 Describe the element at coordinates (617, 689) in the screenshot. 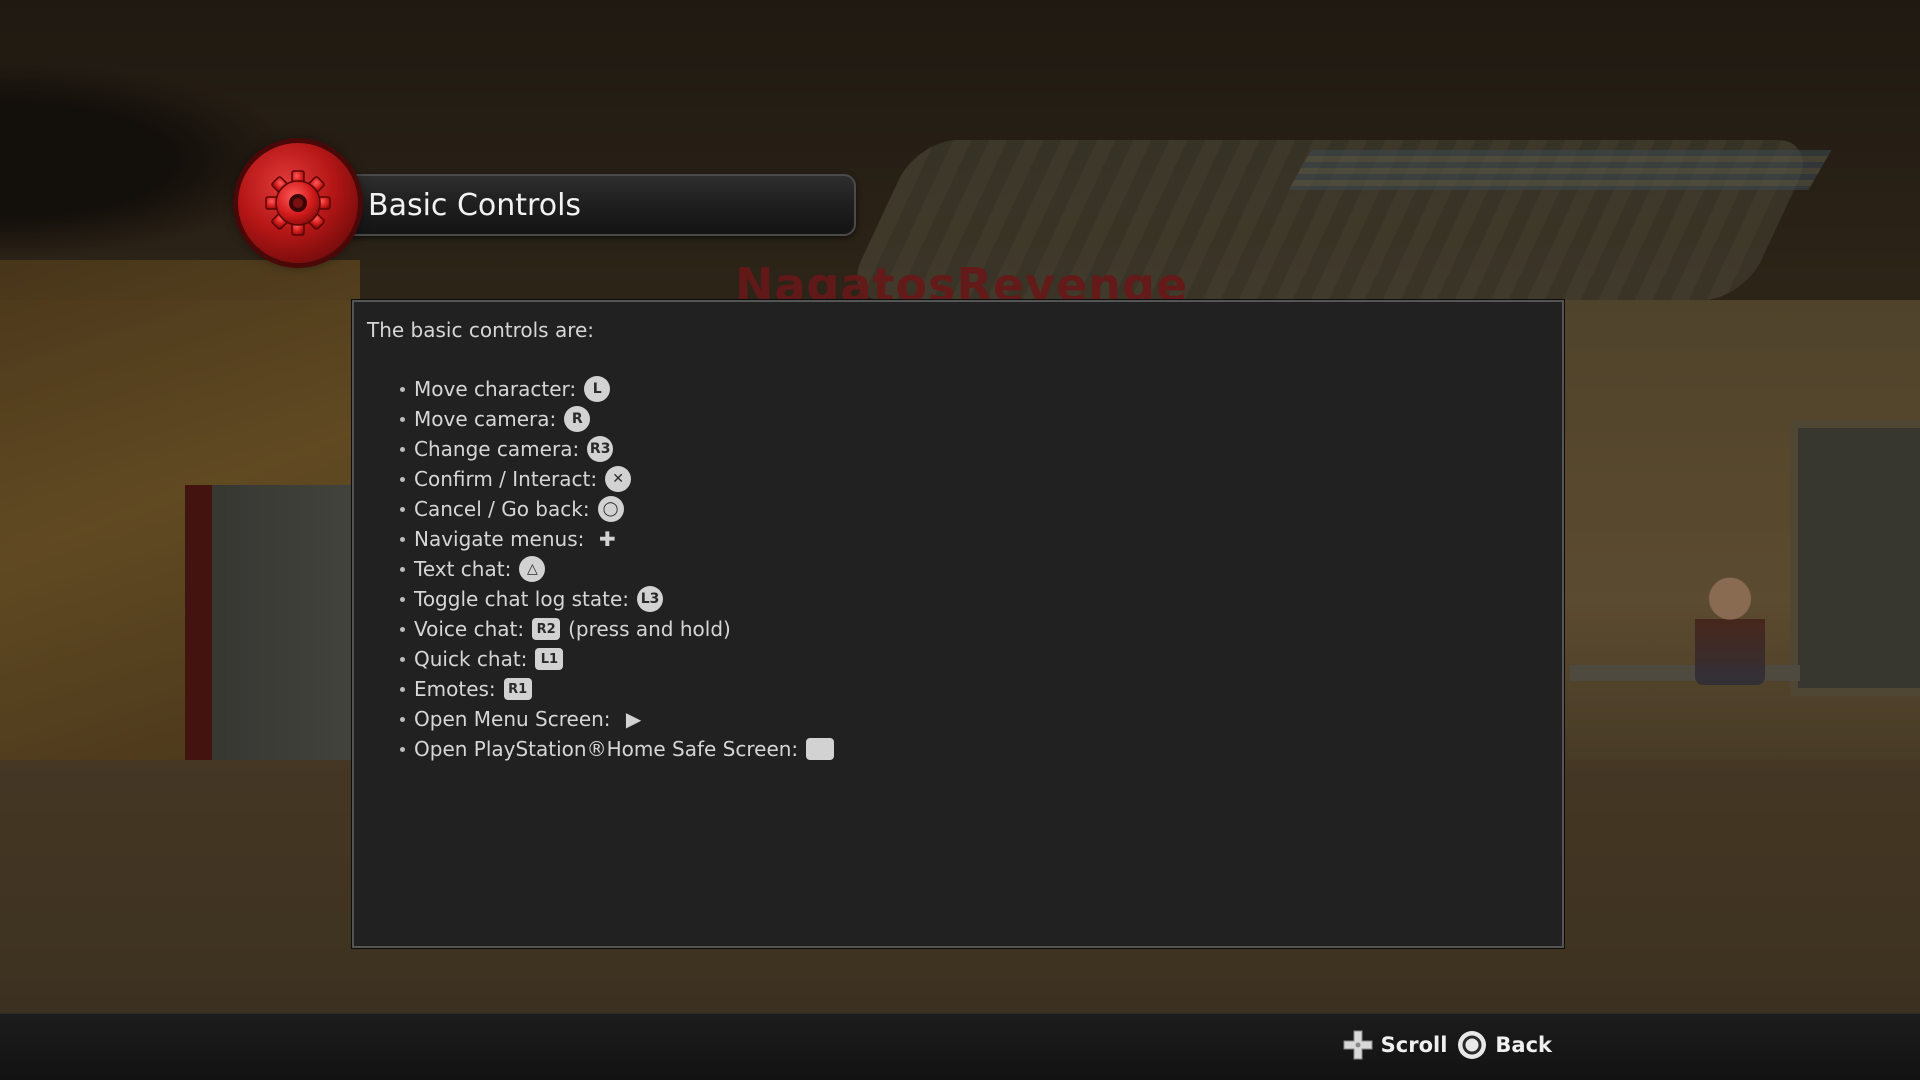

I see `control-item: Emotes: R1` at that location.